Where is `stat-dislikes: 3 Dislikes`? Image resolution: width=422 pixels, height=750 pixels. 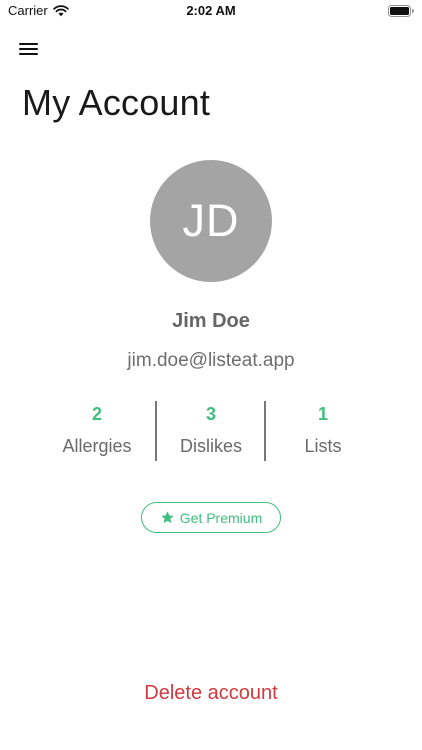
stat-dislikes: 3 Dislikes is located at coordinates (211, 430).